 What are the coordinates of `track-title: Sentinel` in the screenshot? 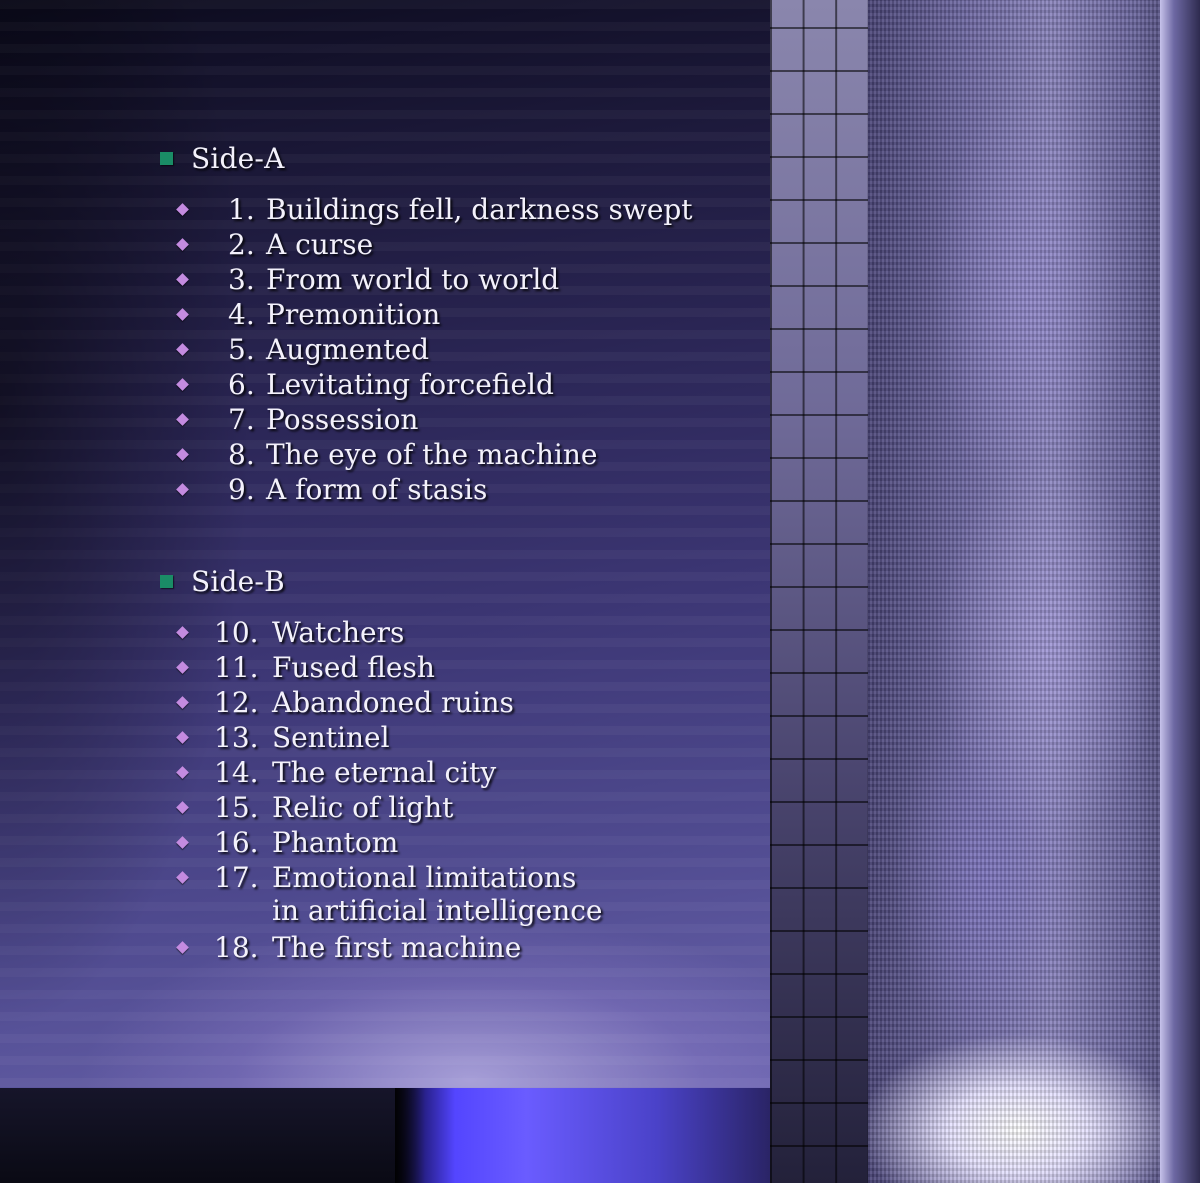 It's located at (331, 737).